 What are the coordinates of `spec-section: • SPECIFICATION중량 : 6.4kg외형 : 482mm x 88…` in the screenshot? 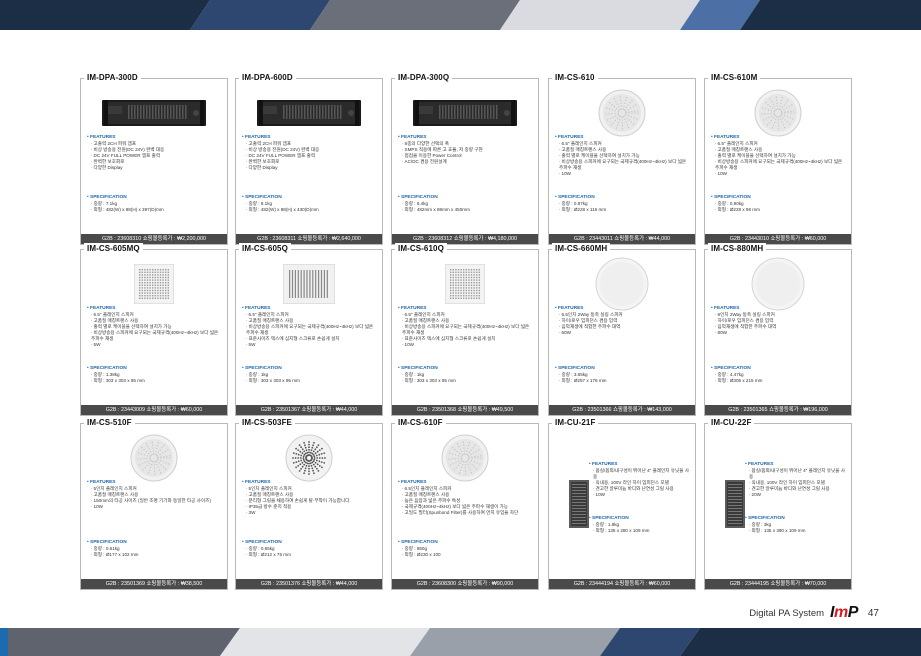 It's located at (466, 204).